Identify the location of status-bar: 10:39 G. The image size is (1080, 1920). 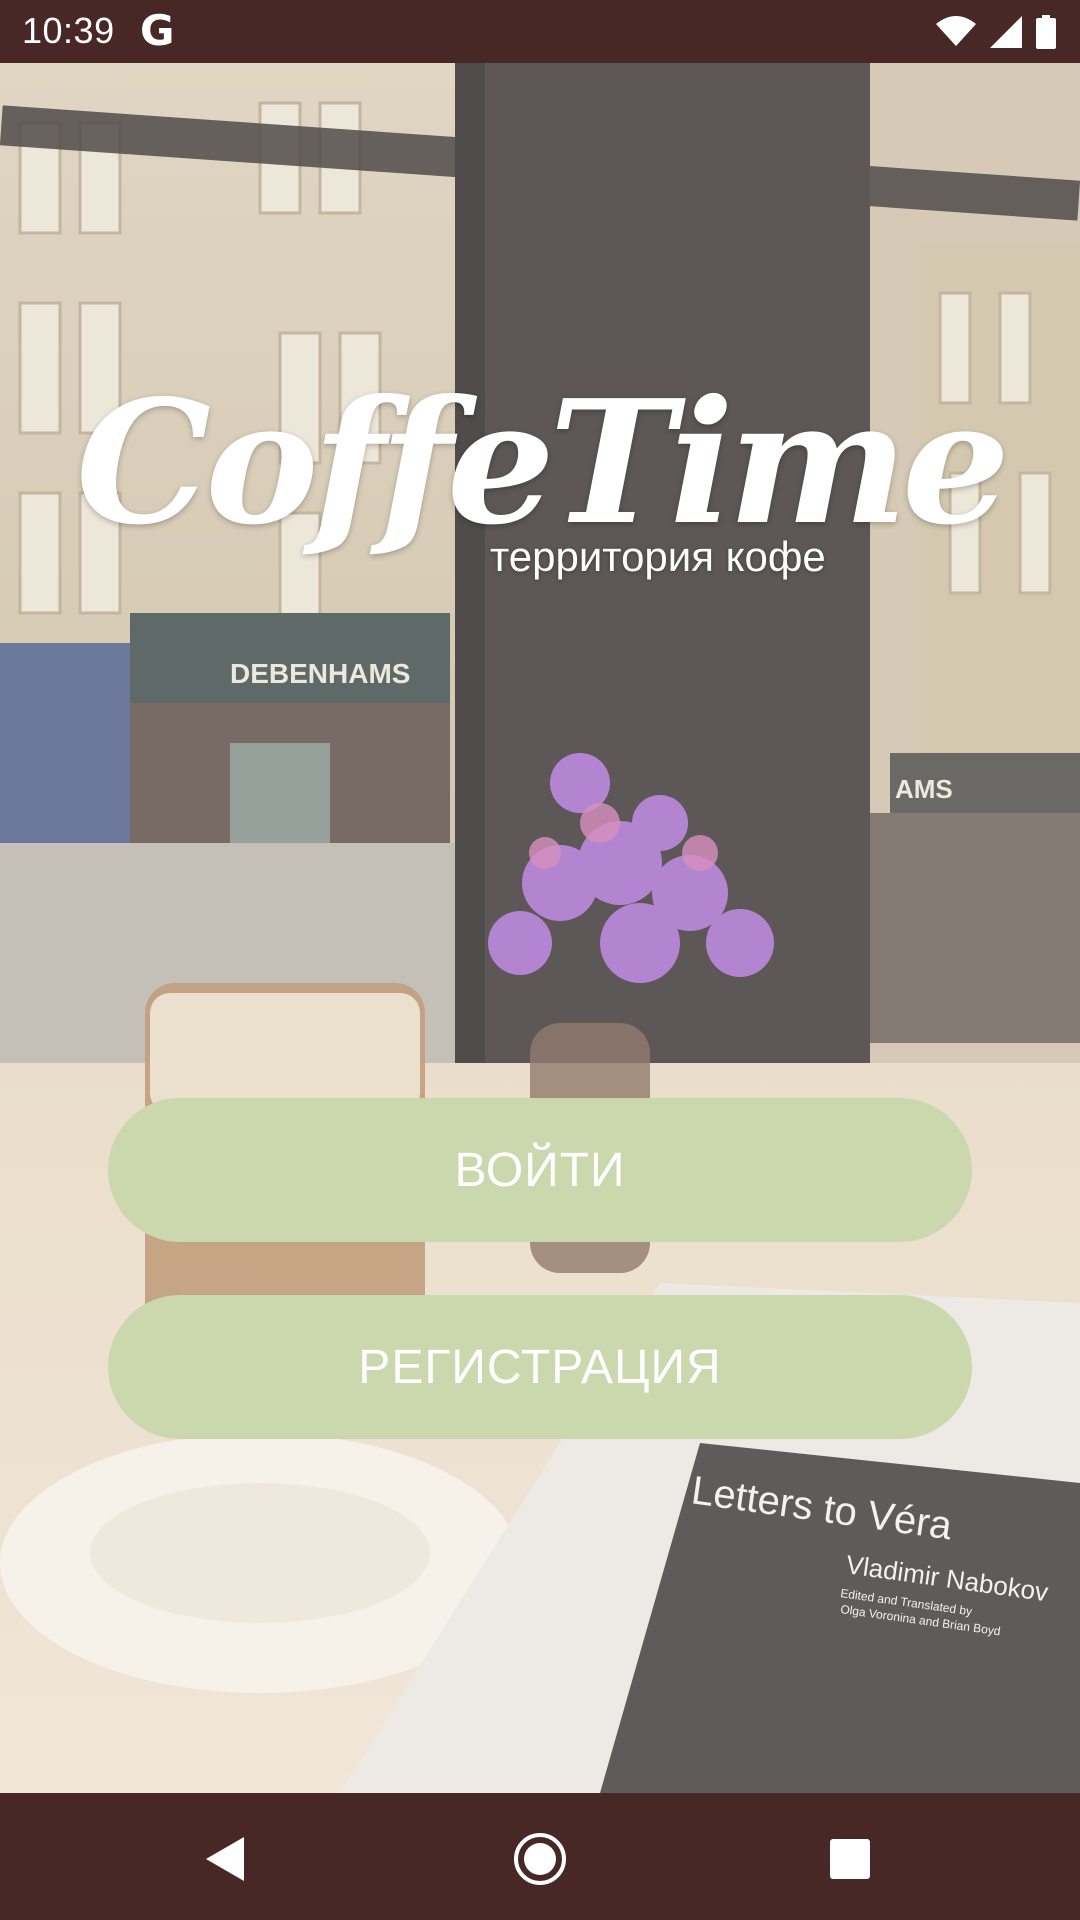
(540, 31).